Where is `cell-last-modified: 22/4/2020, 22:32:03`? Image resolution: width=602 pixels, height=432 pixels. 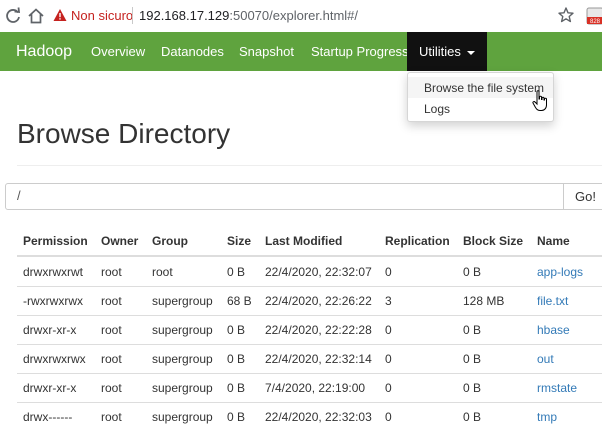
cell-last-modified: 22/4/2020, 22:32:03 is located at coordinates (318, 417).